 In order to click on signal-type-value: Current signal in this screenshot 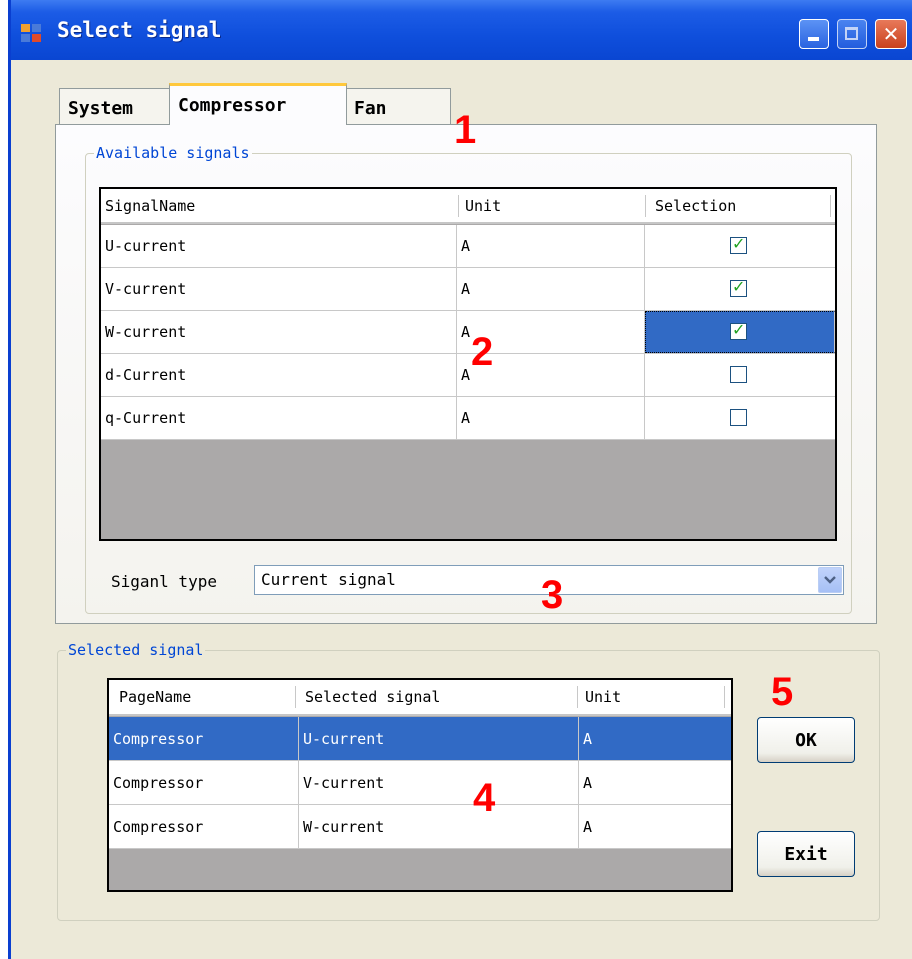, I will do `click(328, 579)`.